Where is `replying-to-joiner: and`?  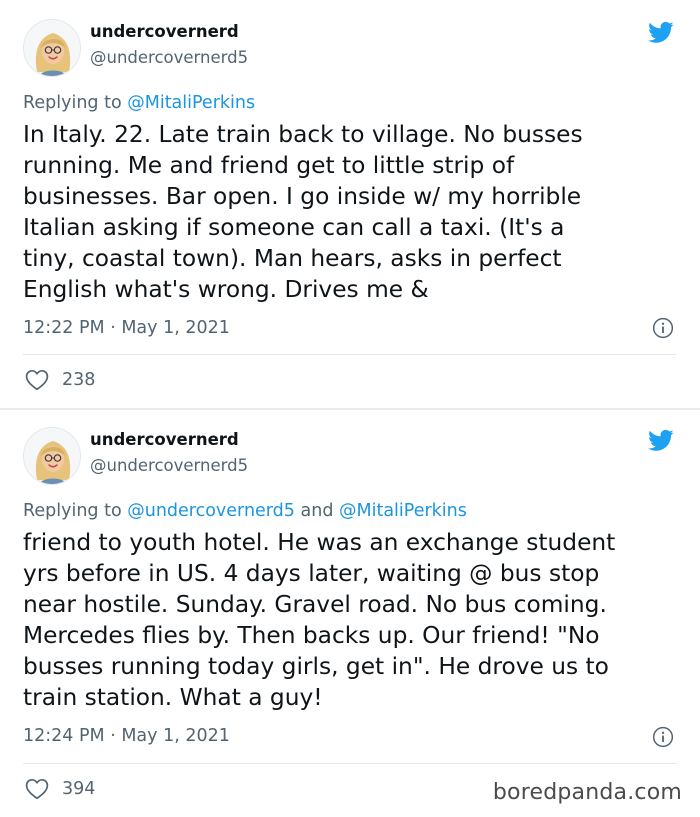
replying-to-joiner: and is located at coordinates (316, 511).